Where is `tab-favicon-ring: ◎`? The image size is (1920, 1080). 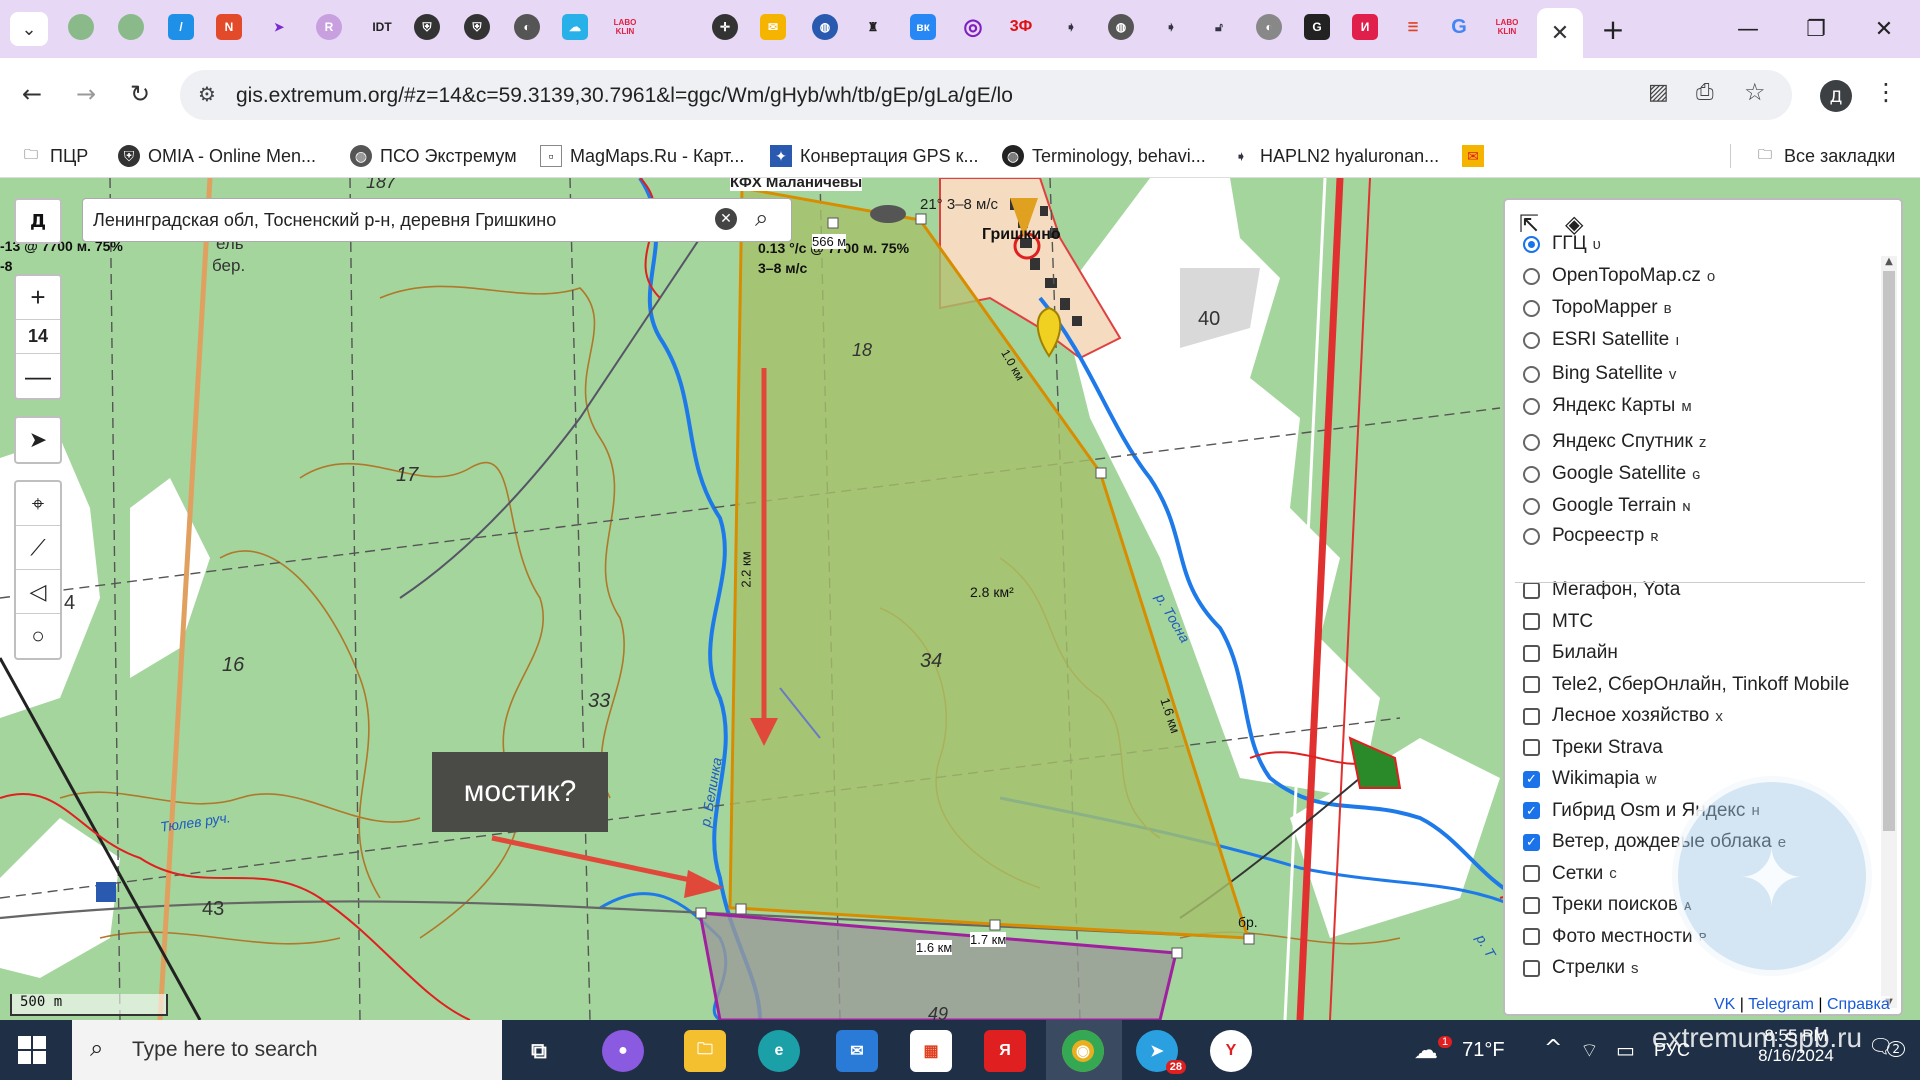
tab-favicon-ring: ◎ is located at coordinates (973, 27).